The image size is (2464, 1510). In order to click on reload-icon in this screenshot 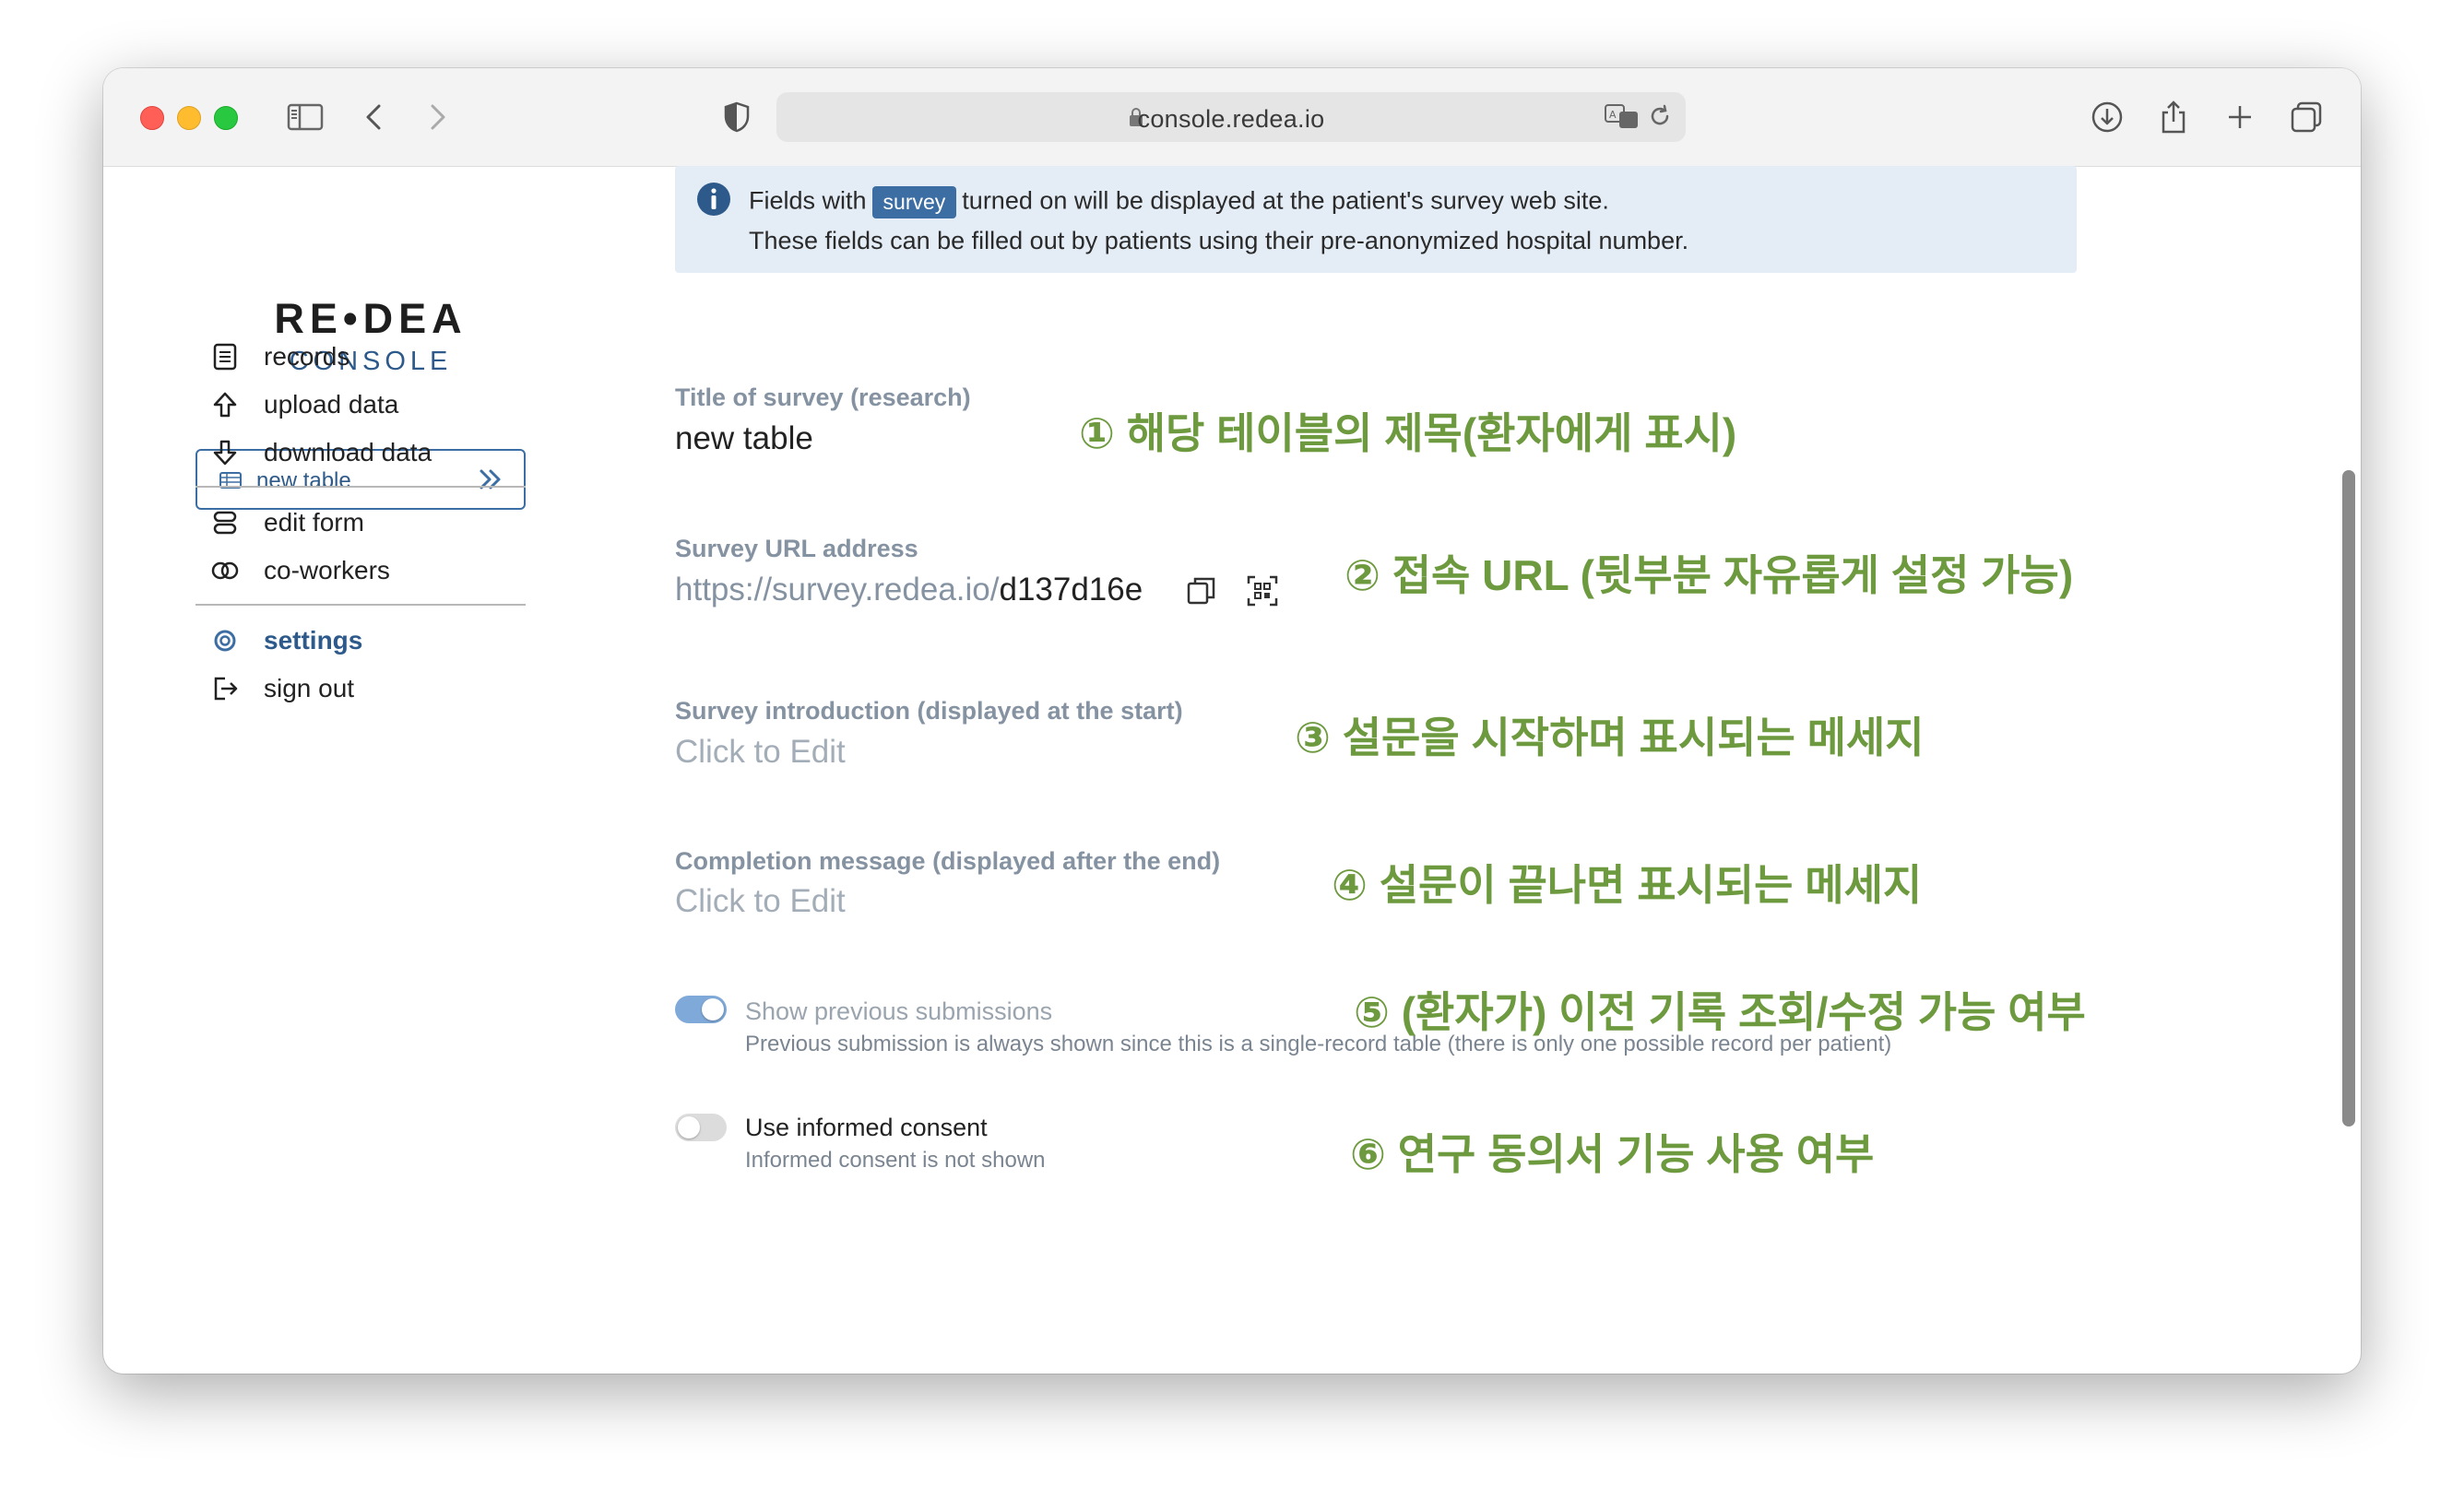, I will do `click(1660, 118)`.